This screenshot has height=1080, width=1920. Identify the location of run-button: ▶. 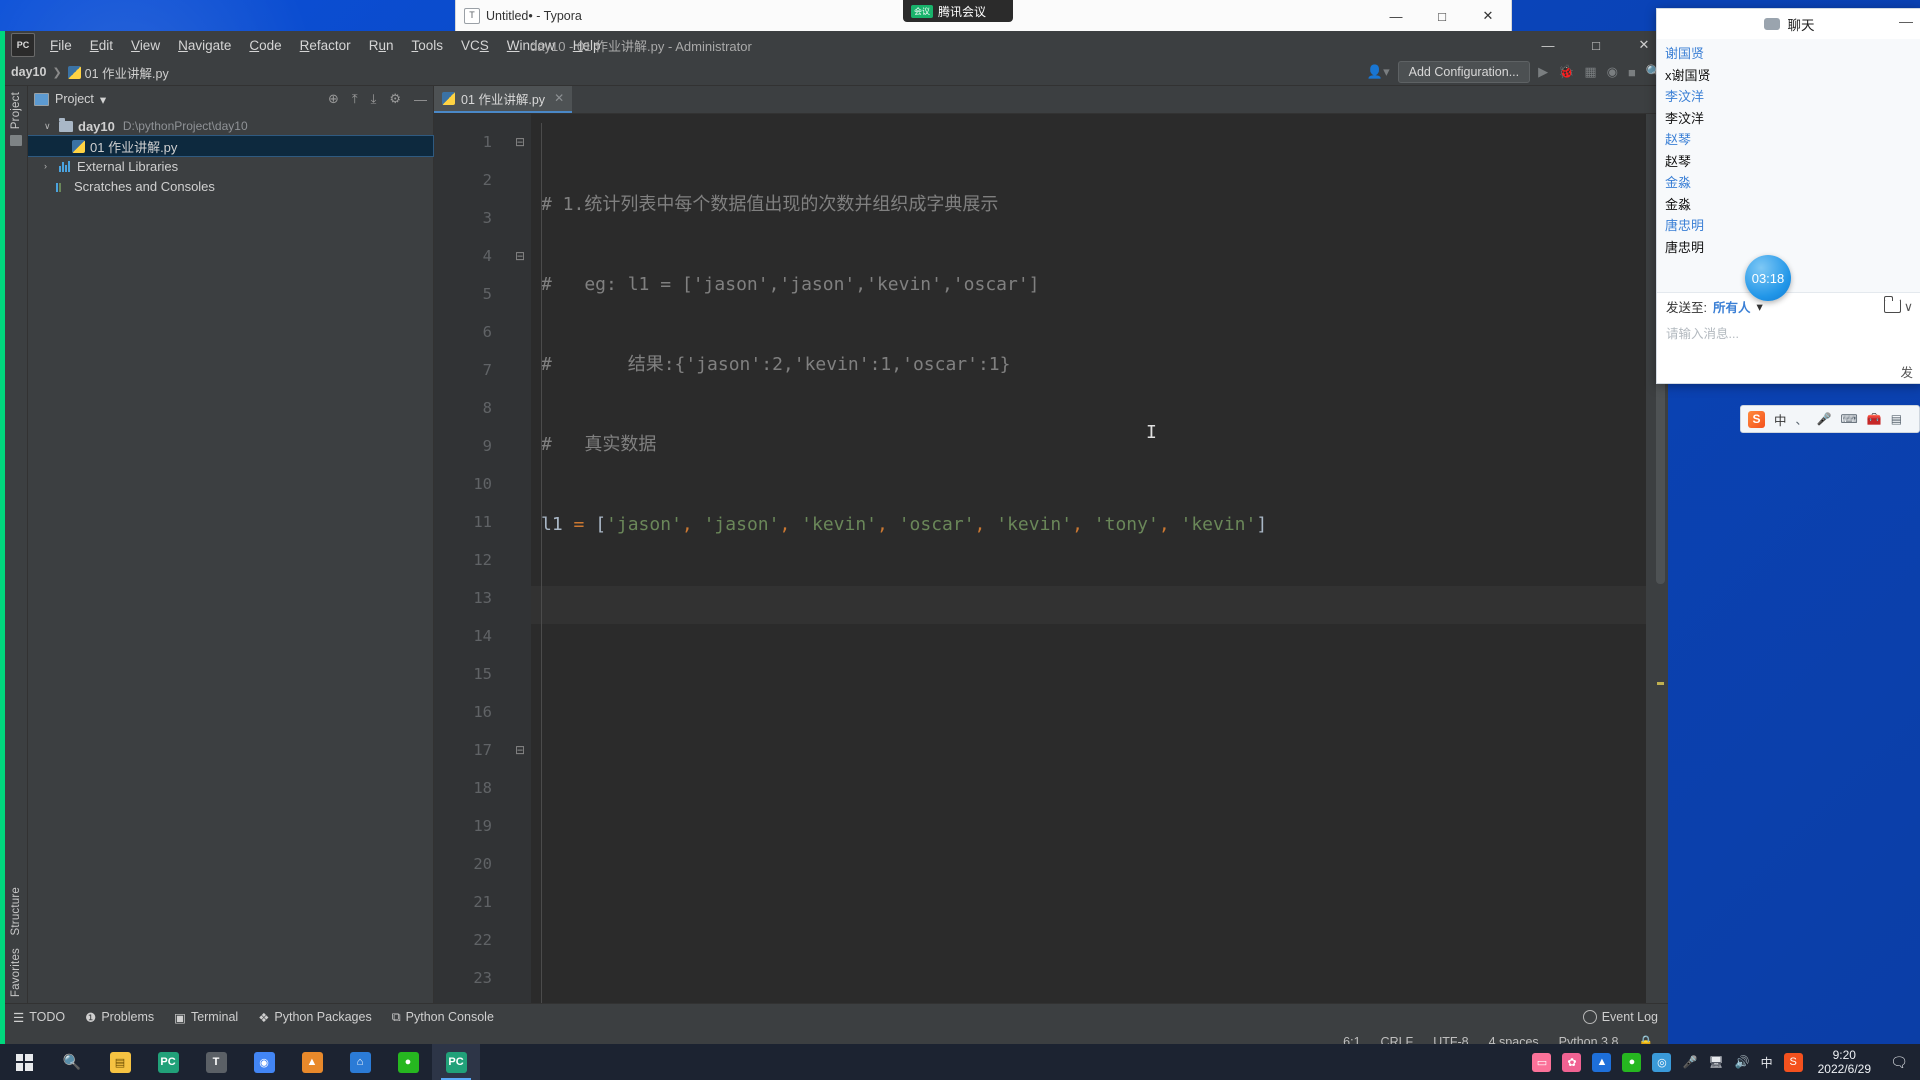
(1543, 72).